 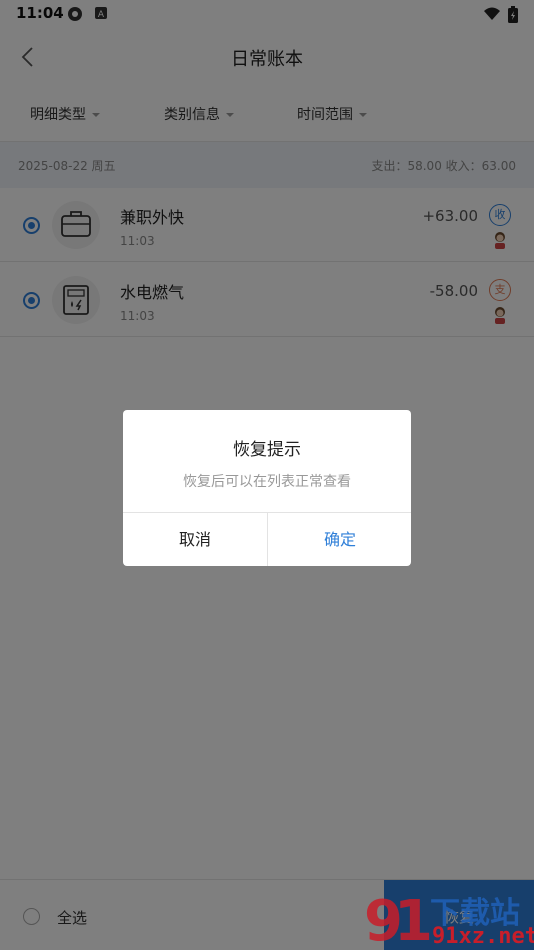 I want to click on restore-dialog: 恢复提示 恢复后可以在列表正常查看 取消 确定, so click(x=267, y=488).